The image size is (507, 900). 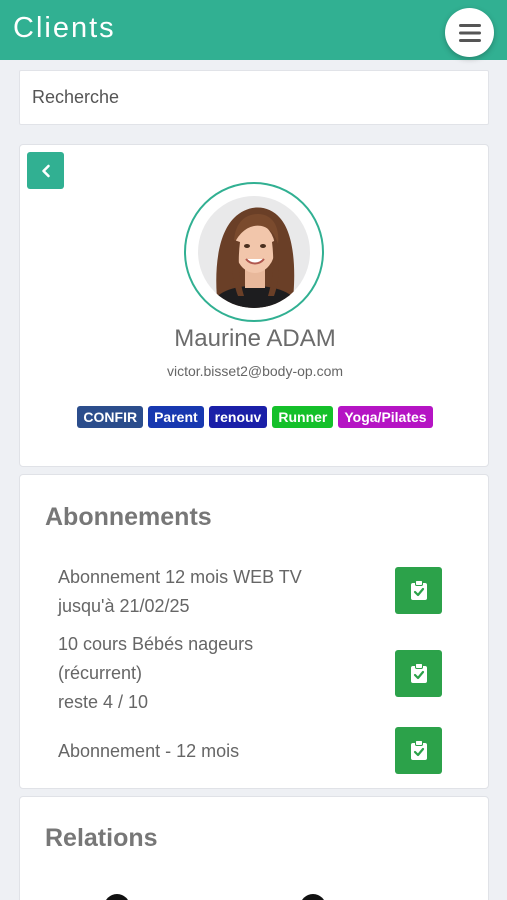 I want to click on avatar, so click(x=254, y=252).